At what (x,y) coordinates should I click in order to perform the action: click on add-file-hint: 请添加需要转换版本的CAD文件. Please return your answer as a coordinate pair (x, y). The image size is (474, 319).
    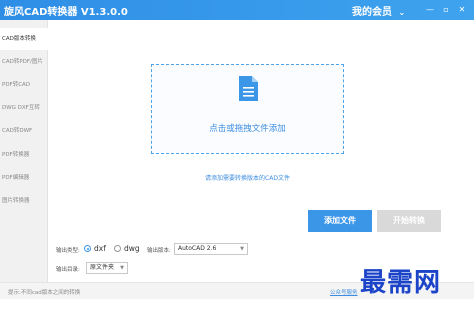
    Looking at the image, I should click on (247, 177).